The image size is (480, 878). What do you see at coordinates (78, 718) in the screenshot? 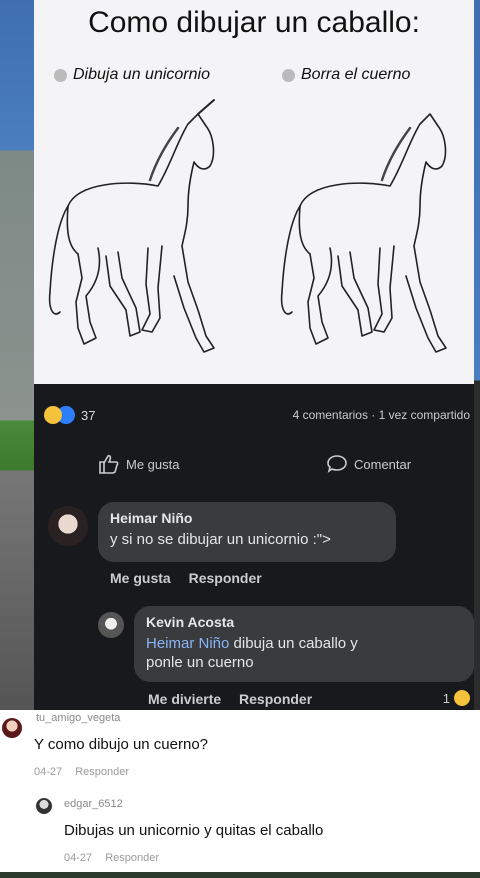
I see `reply-username: tu_amigo_vegeta` at bounding box center [78, 718].